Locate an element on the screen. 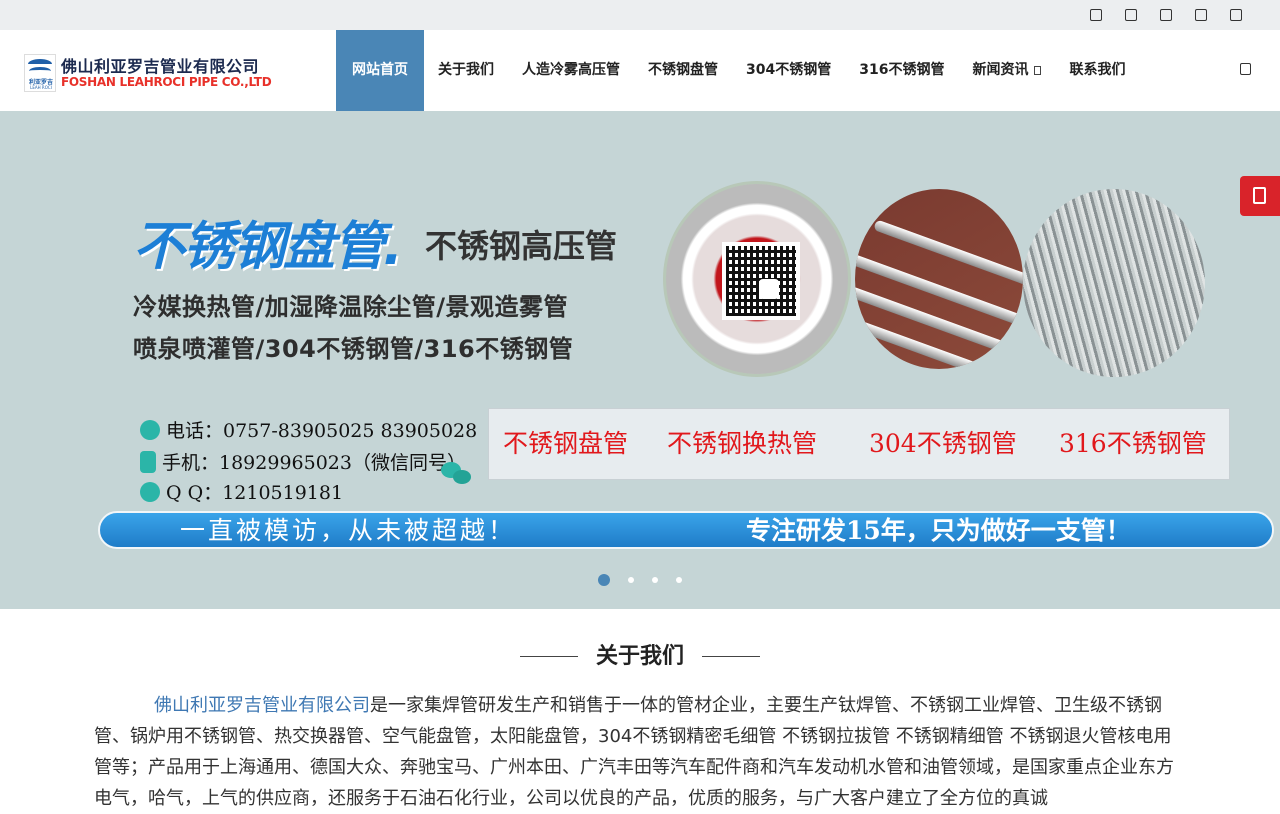 The height and width of the screenshot is (814, 1280). phone-icon is located at coordinates (150, 429).